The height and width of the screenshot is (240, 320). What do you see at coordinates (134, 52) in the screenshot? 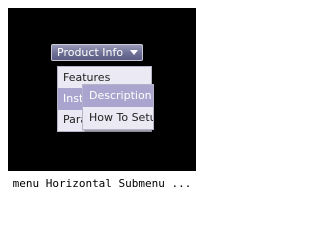
I see `chevron-down-icon` at bounding box center [134, 52].